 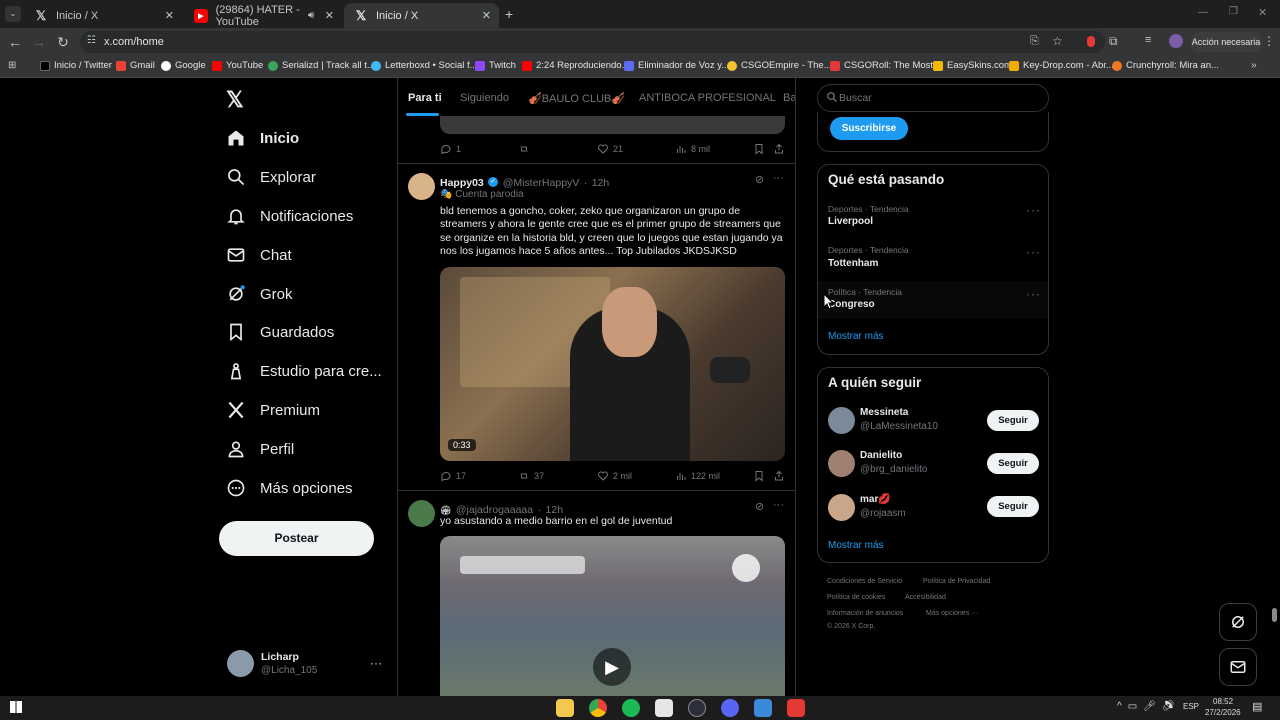 What do you see at coordinates (612, 616) in the screenshot?
I see `tweet-video: ▶` at bounding box center [612, 616].